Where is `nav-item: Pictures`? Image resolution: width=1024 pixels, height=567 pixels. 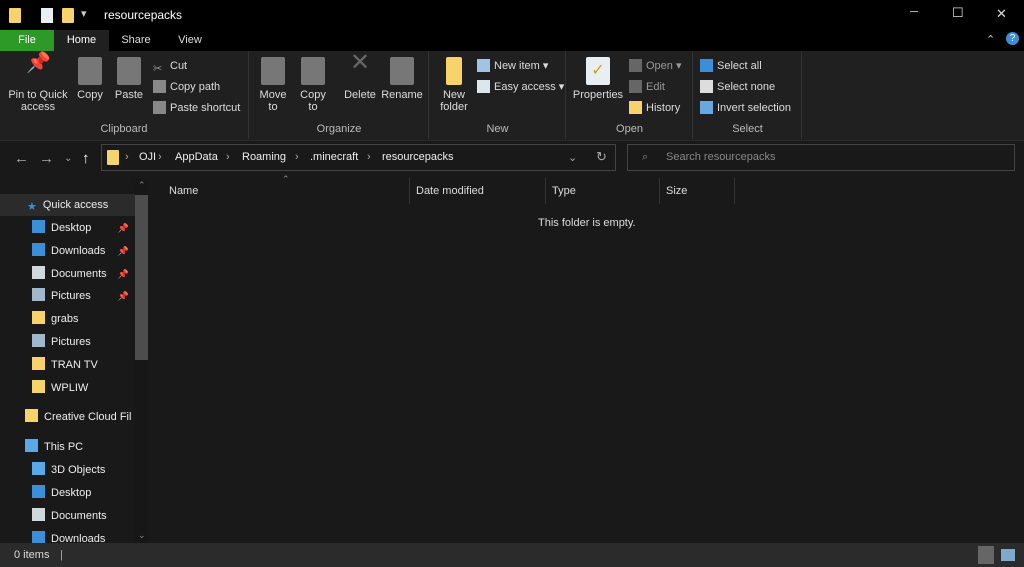 nav-item: Pictures is located at coordinates (67, 342).